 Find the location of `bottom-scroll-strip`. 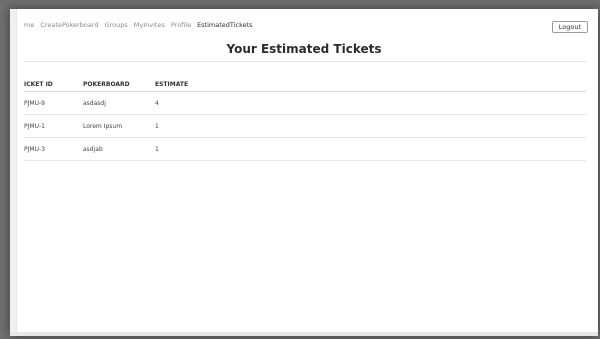

bottom-scroll-strip is located at coordinates (304, 334).